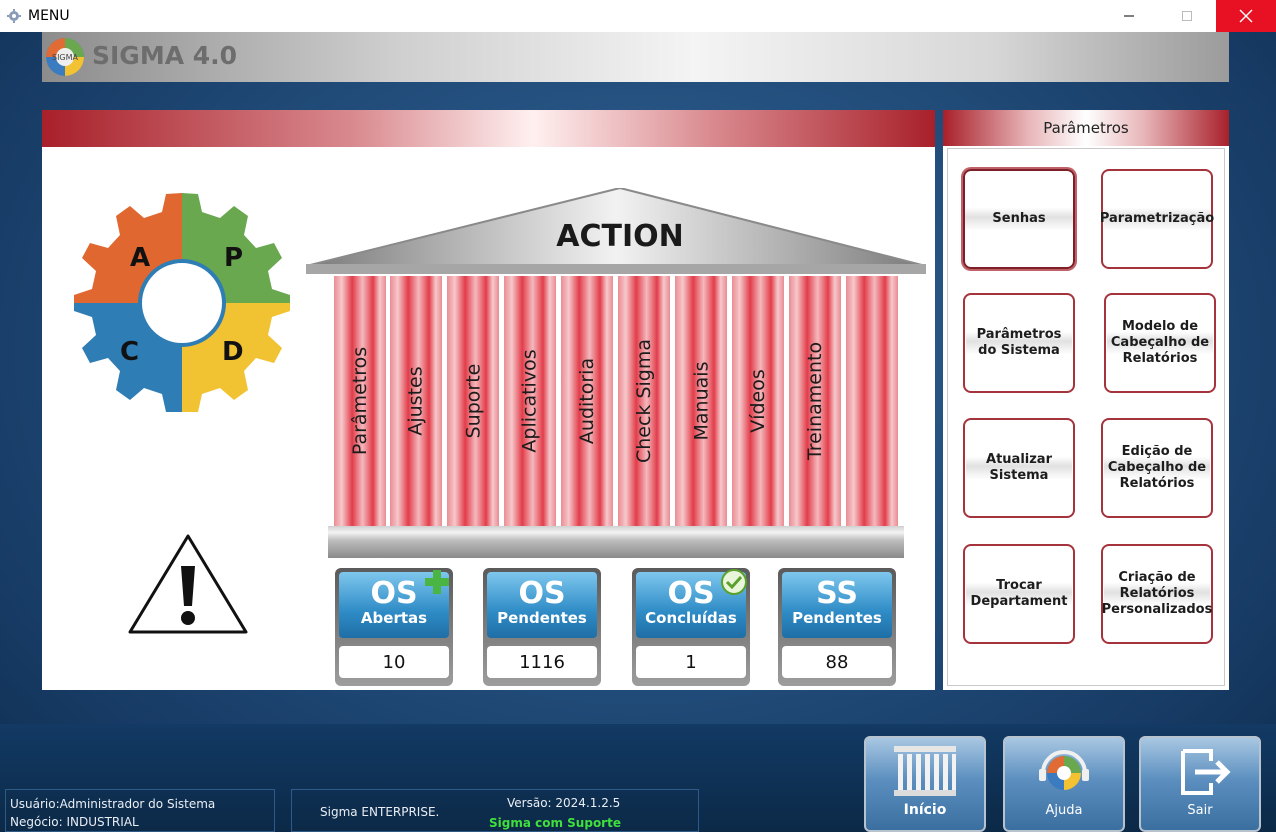 This screenshot has width=1276, height=832. Describe the element at coordinates (616, 542) in the screenshot. I see `temple-base` at that location.